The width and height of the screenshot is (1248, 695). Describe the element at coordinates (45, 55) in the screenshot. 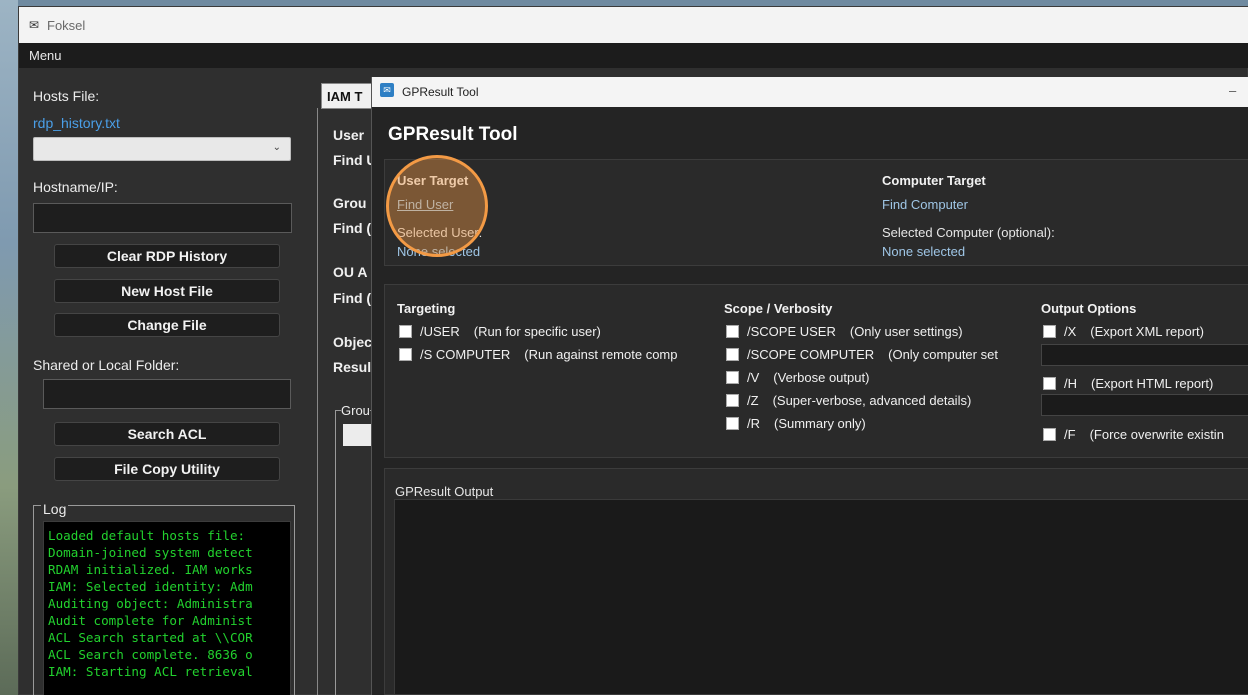

I see `menu-item: Menu` at that location.